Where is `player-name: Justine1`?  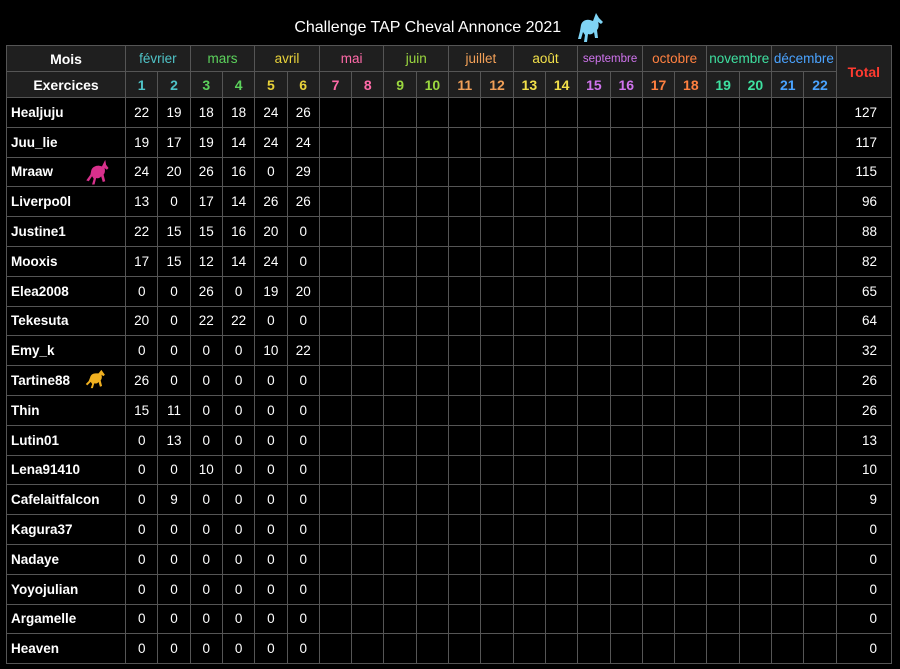
player-name: Justine1 is located at coordinates (38, 232).